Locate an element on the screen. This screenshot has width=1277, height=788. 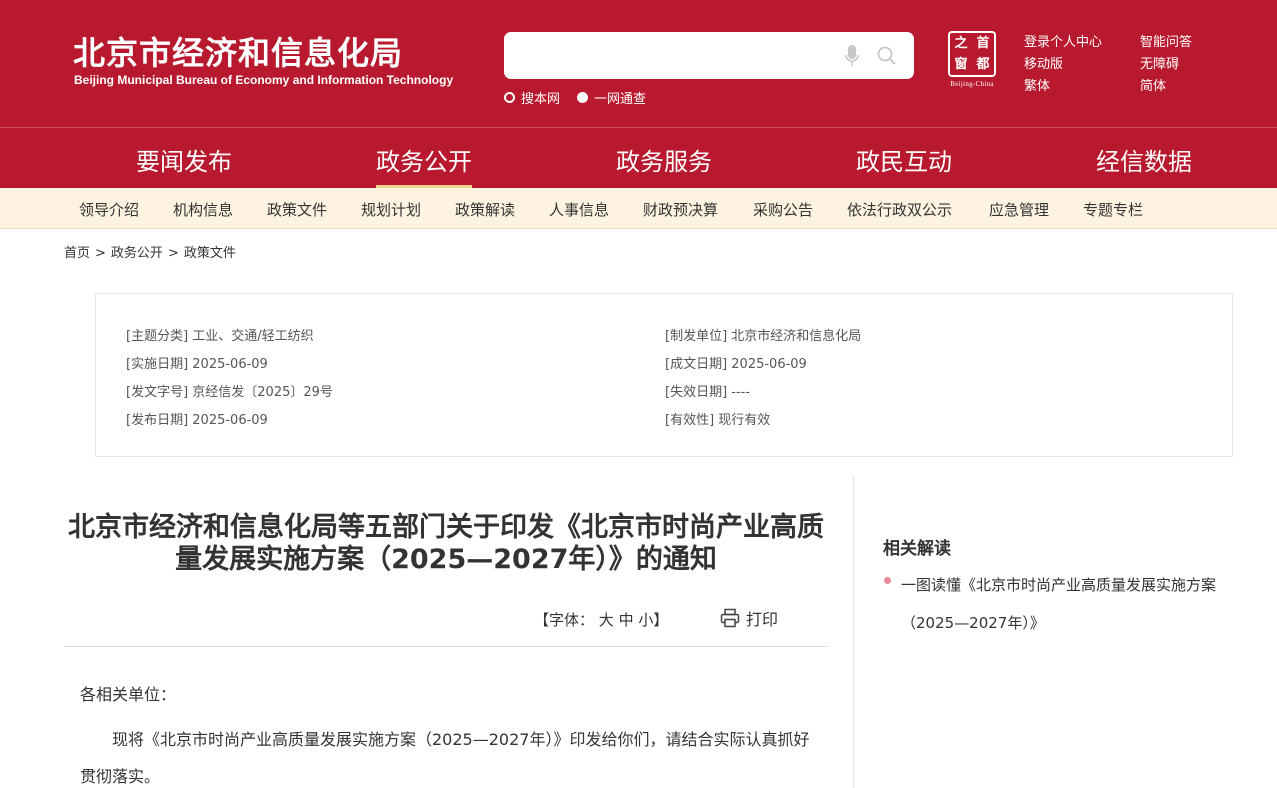
meta-topic: [主题分类] 工业、交通/轻工纺织 is located at coordinates (220, 336).